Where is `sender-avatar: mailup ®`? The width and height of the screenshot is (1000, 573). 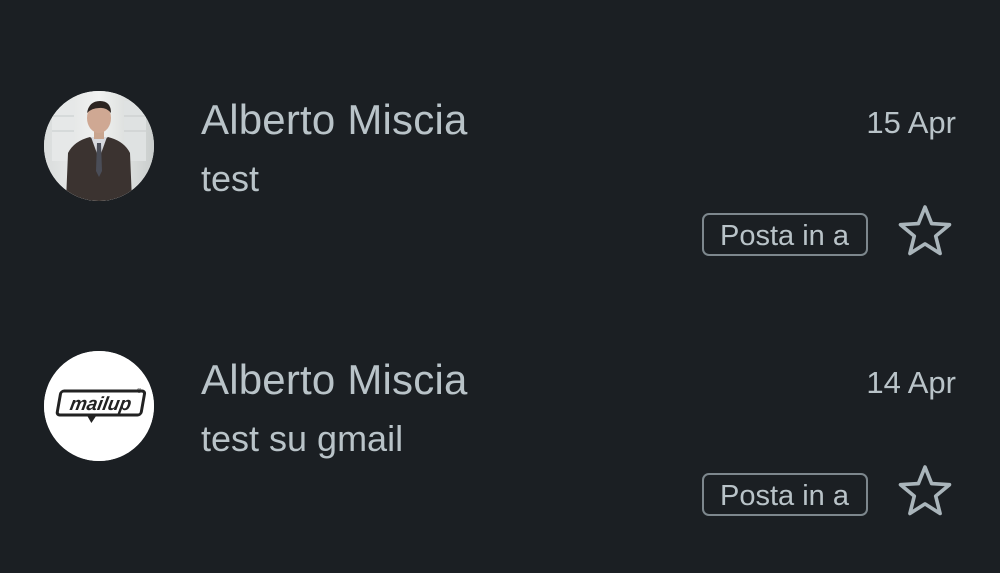 sender-avatar: mailup ® is located at coordinates (99, 406).